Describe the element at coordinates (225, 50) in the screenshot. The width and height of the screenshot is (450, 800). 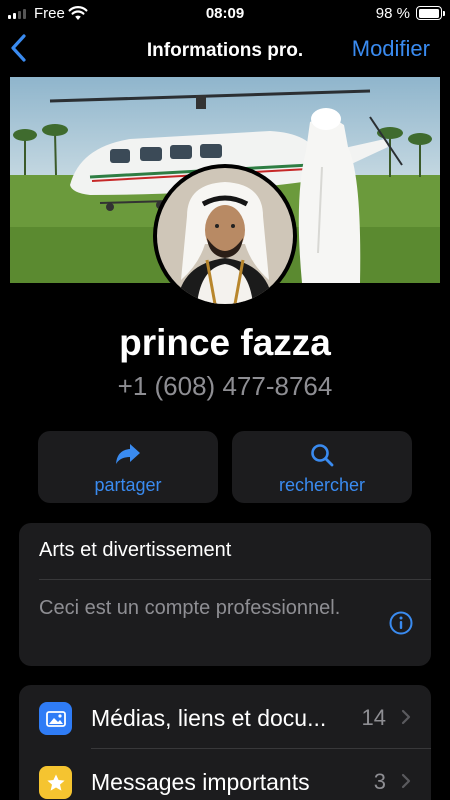
I see `navigation-bar: Informations pro. Modifier` at that location.